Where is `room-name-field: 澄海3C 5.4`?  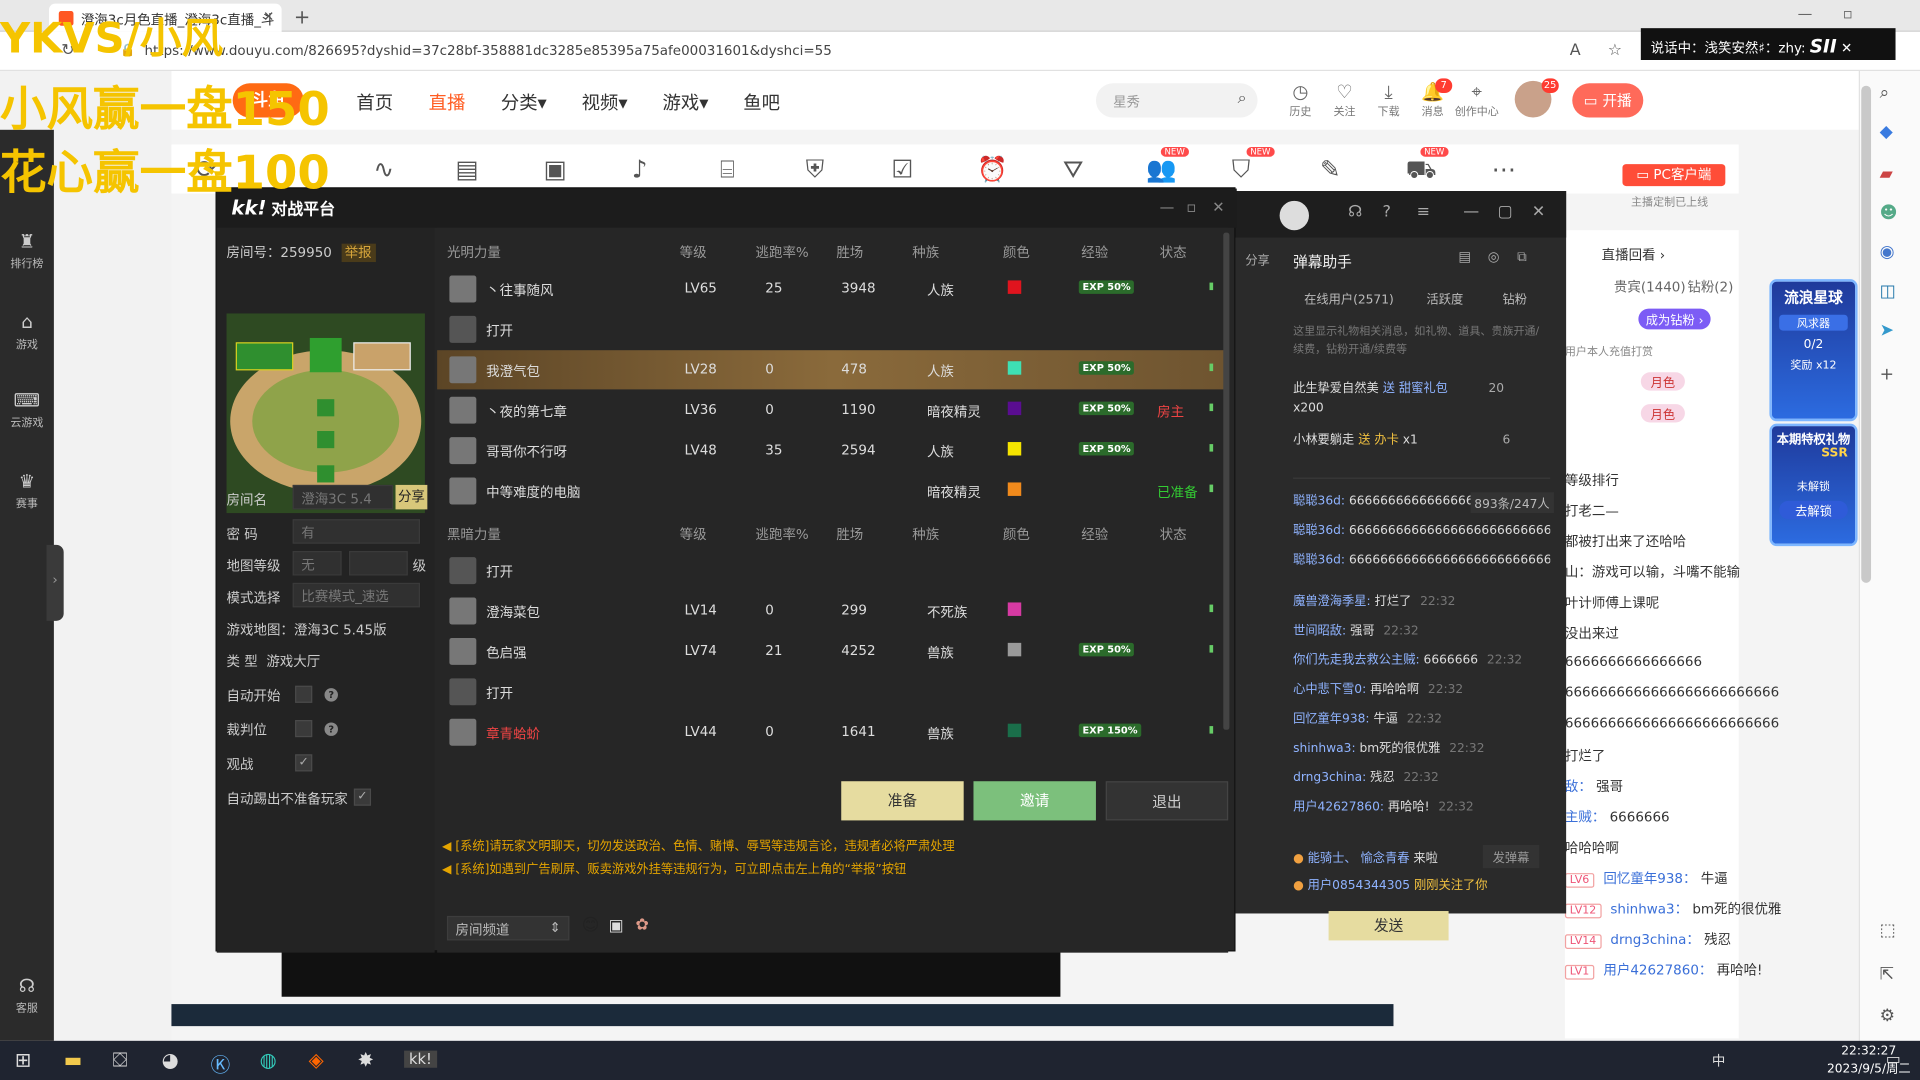 room-name-field: 澄海3C 5.4 is located at coordinates (343, 497).